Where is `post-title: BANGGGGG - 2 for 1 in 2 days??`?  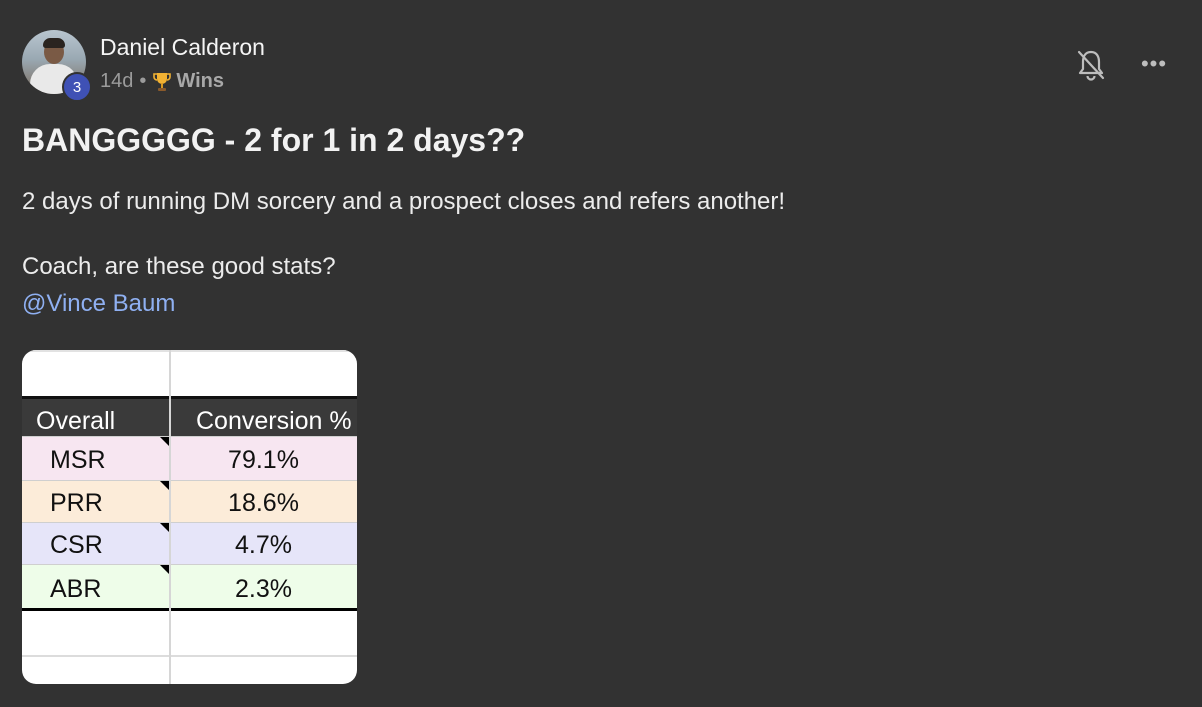 post-title: BANGGGGG - 2 for 1 in 2 days?? is located at coordinates (274, 140).